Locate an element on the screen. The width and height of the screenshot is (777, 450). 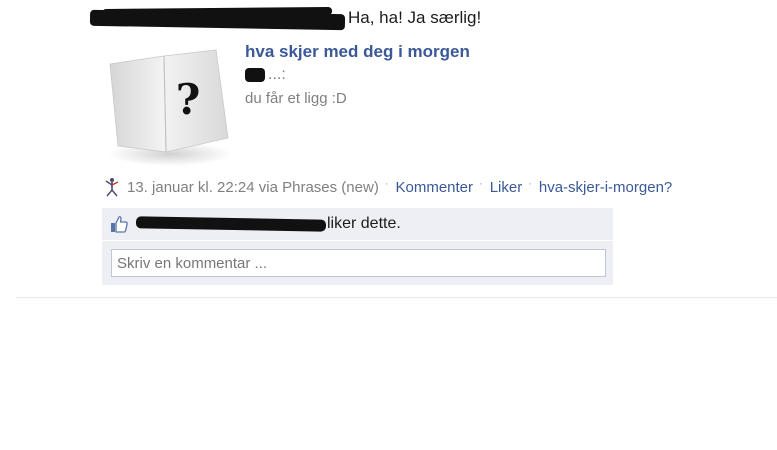
status-message: Ha, ha! Ja særlig! is located at coordinates (415, 17).